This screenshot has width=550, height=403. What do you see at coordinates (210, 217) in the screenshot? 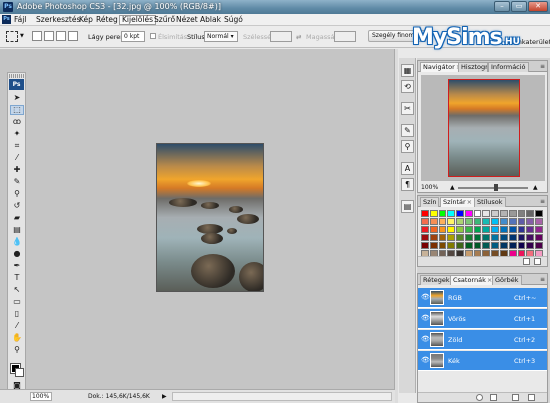
I see `document-image` at bounding box center [210, 217].